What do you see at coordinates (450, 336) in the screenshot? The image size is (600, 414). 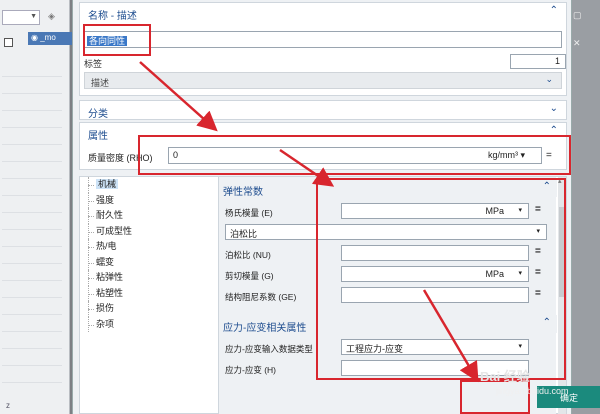 I see `arrow-to-ok` at bounding box center [450, 336].